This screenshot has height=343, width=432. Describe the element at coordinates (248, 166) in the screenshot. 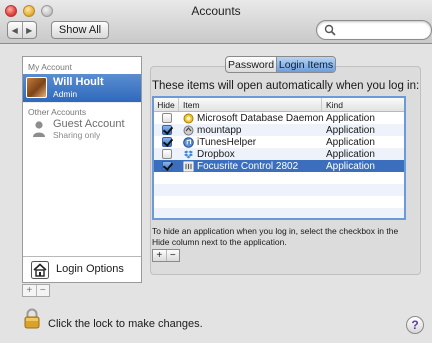

I see `item-name: Focusrite Control 2802` at that location.